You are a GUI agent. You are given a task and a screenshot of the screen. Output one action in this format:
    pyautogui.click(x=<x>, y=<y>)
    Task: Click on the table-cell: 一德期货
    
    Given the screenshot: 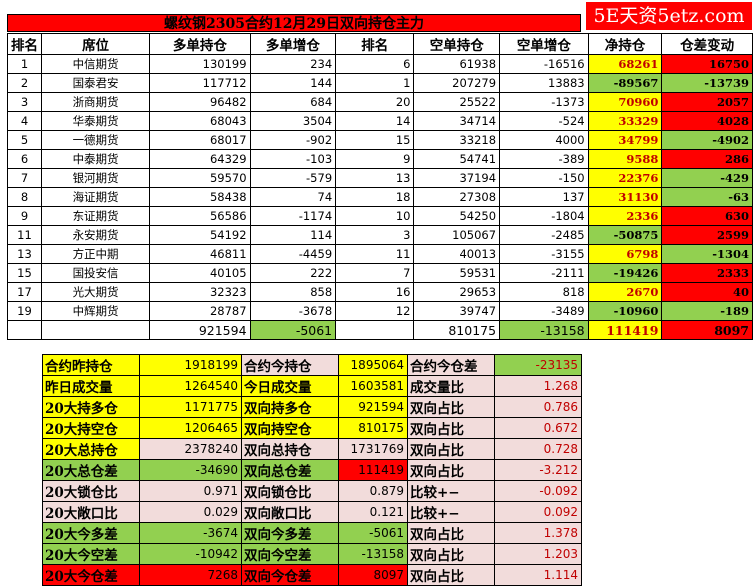 What is the action you would take?
    pyautogui.click(x=95, y=140)
    